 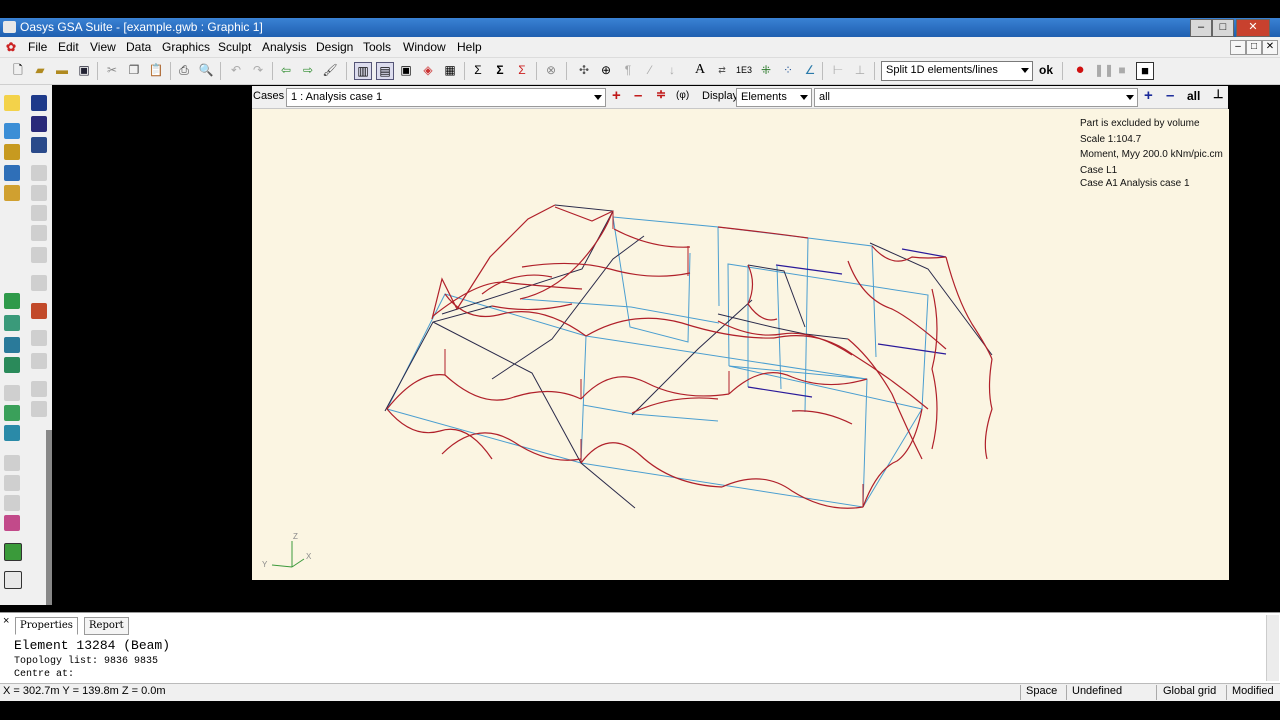 What do you see at coordinates (363, 71) in the screenshot?
I see `table-view-icon: ▥` at bounding box center [363, 71].